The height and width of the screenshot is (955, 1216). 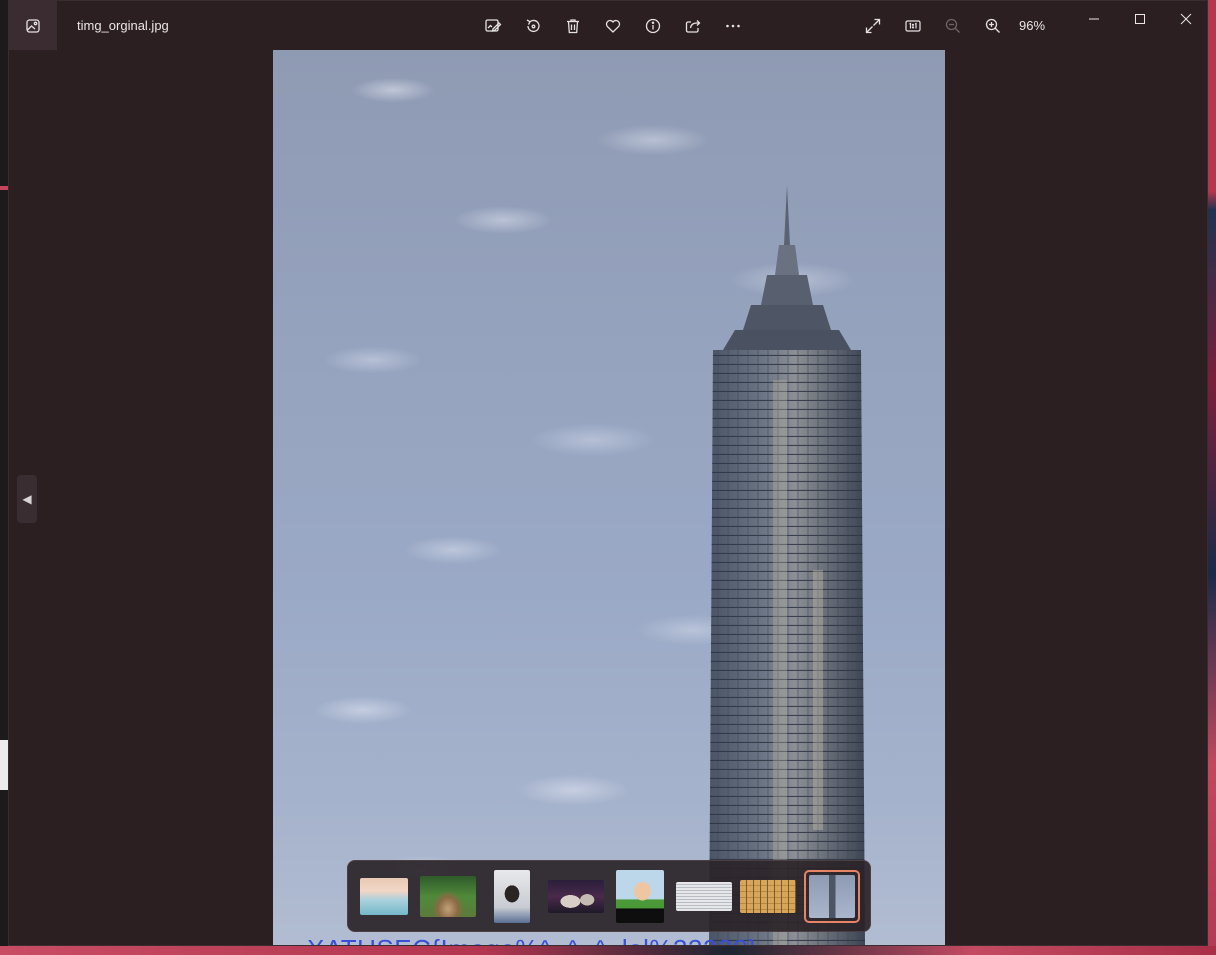 I want to click on edit-image-icon, so click(x=493, y=25).